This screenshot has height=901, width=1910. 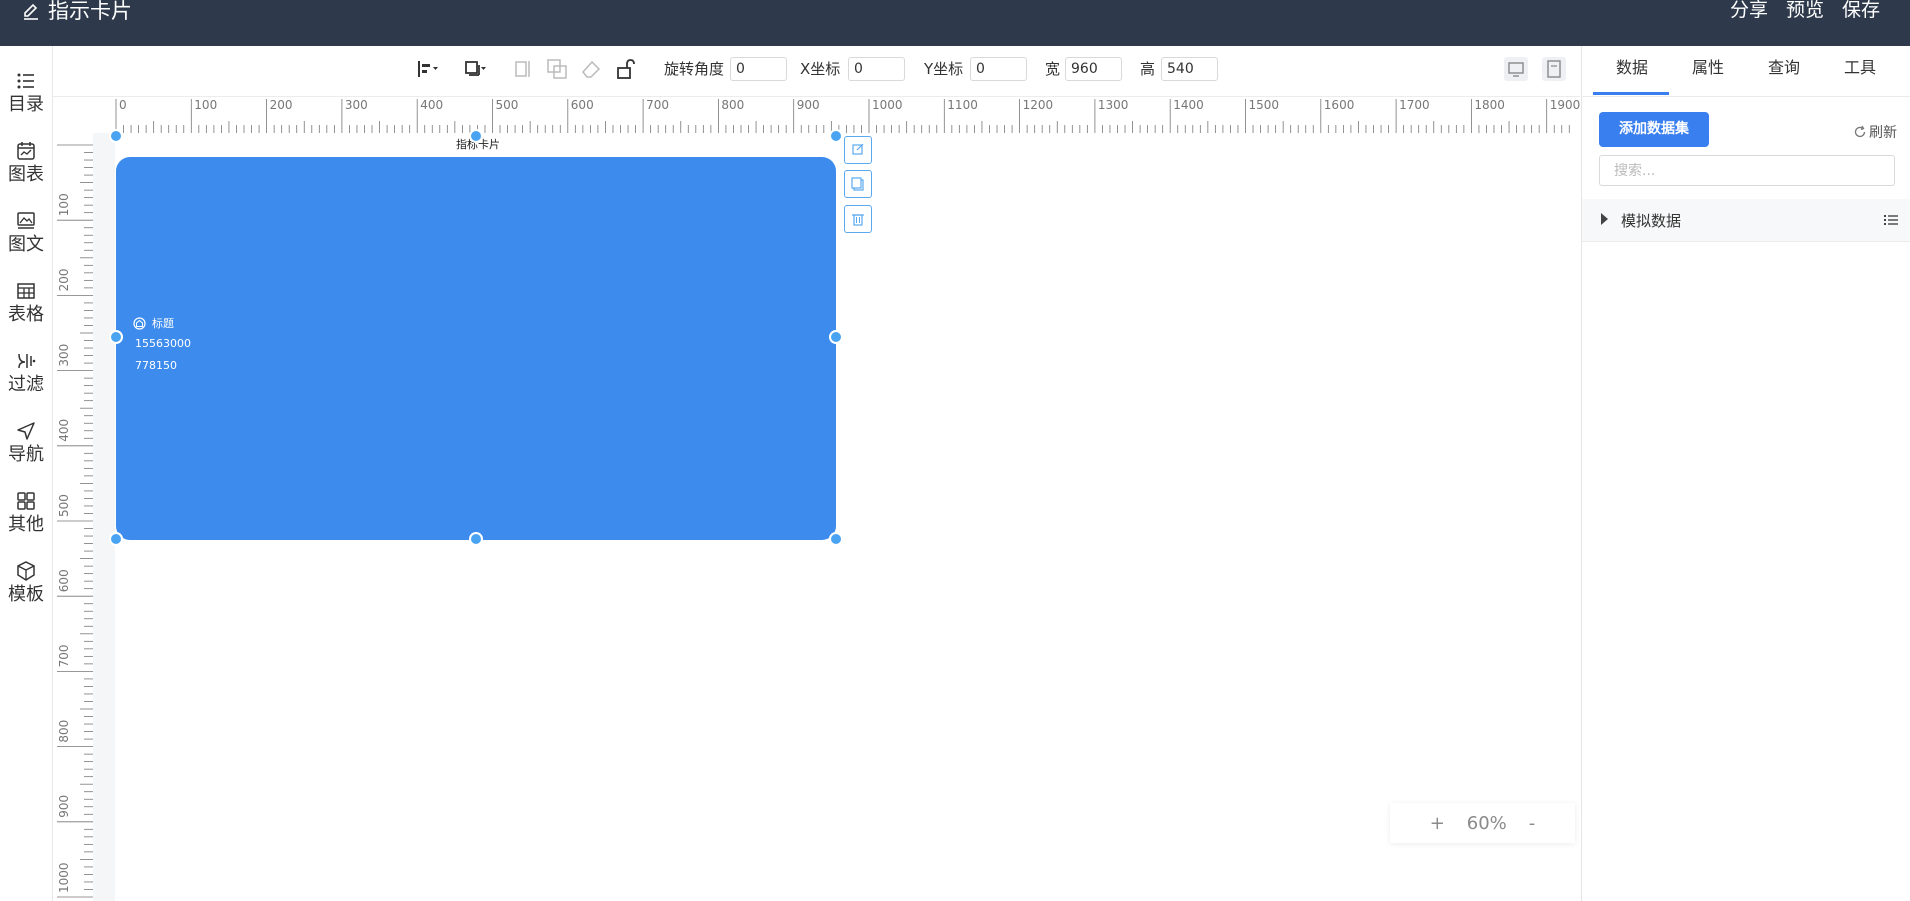 What do you see at coordinates (1437, 823) in the screenshot?
I see `zoom-in-button: +` at bounding box center [1437, 823].